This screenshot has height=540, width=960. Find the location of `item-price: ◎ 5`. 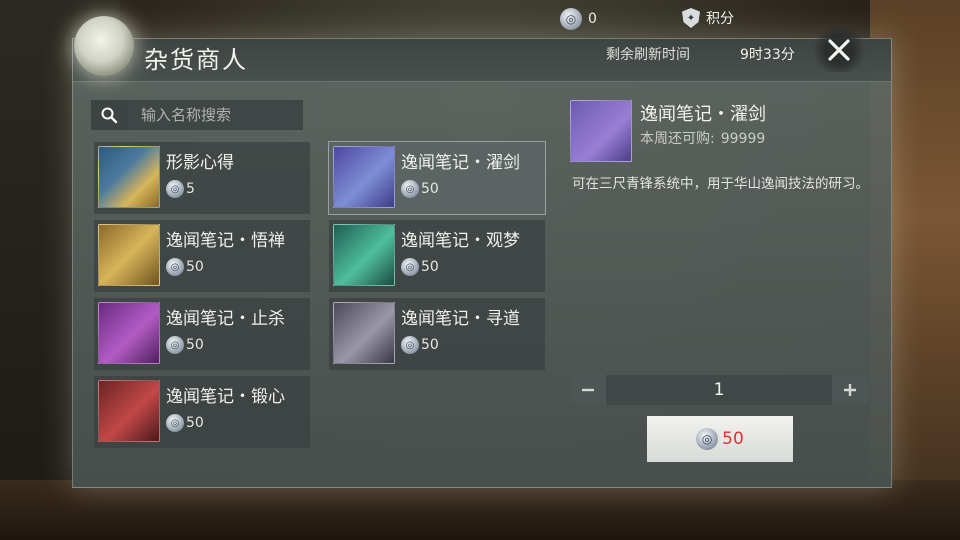

item-price: ◎ 5 is located at coordinates (180, 189).